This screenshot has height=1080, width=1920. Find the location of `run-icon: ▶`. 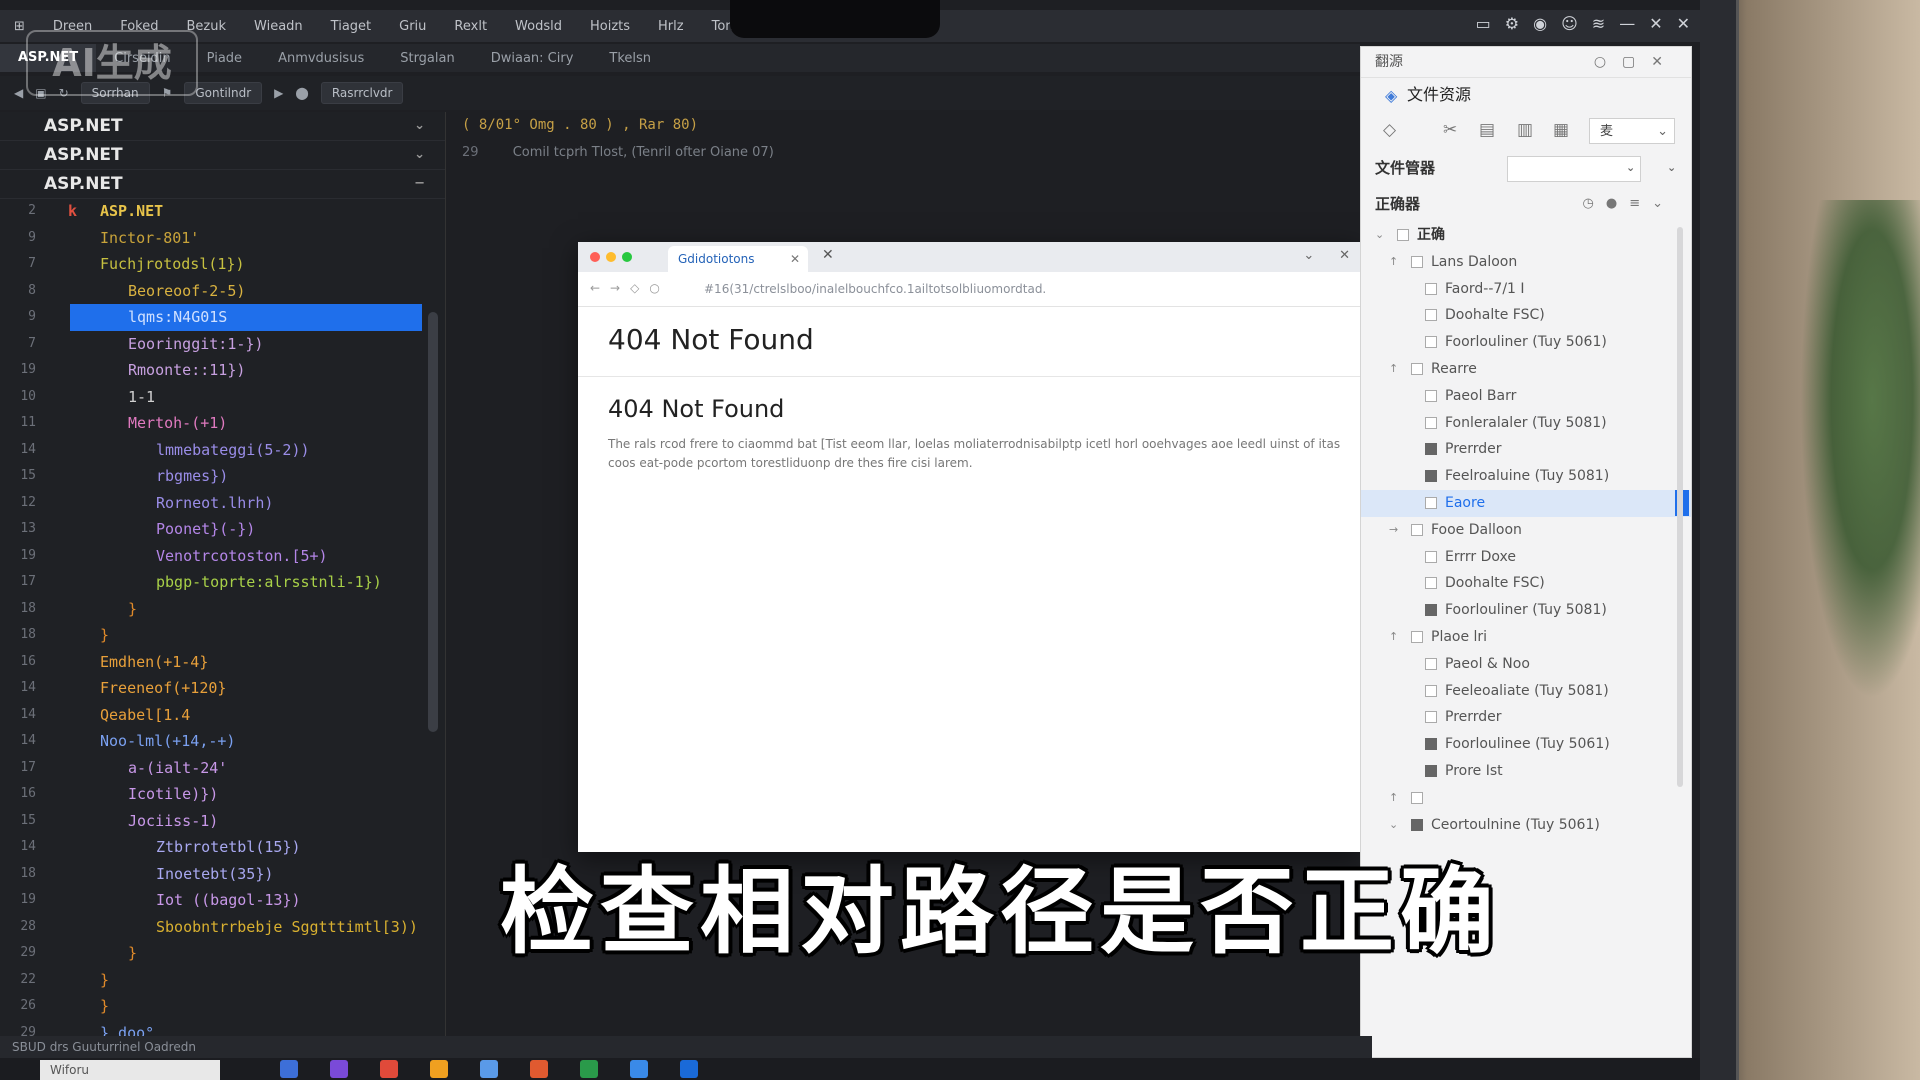

run-icon: ▶ is located at coordinates (278, 93).